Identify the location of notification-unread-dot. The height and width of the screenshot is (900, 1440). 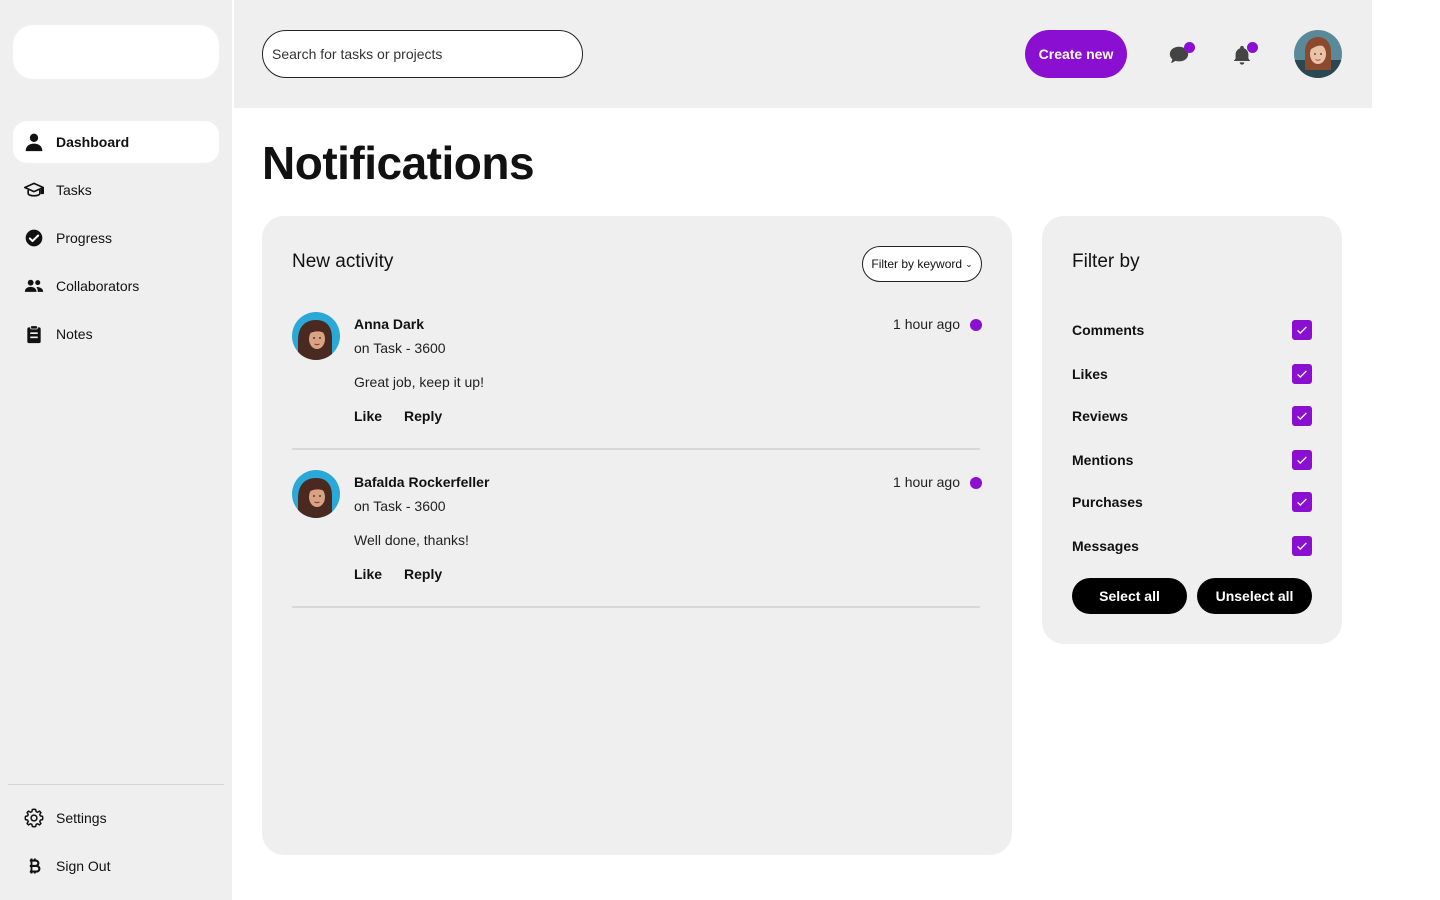
(1252, 47).